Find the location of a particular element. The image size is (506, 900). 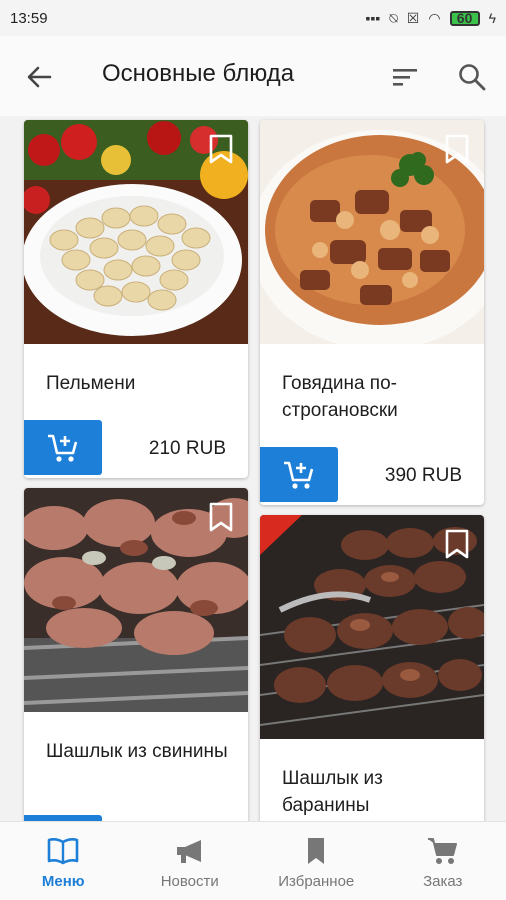

nav-label-news: Новости is located at coordinates (189, 881).